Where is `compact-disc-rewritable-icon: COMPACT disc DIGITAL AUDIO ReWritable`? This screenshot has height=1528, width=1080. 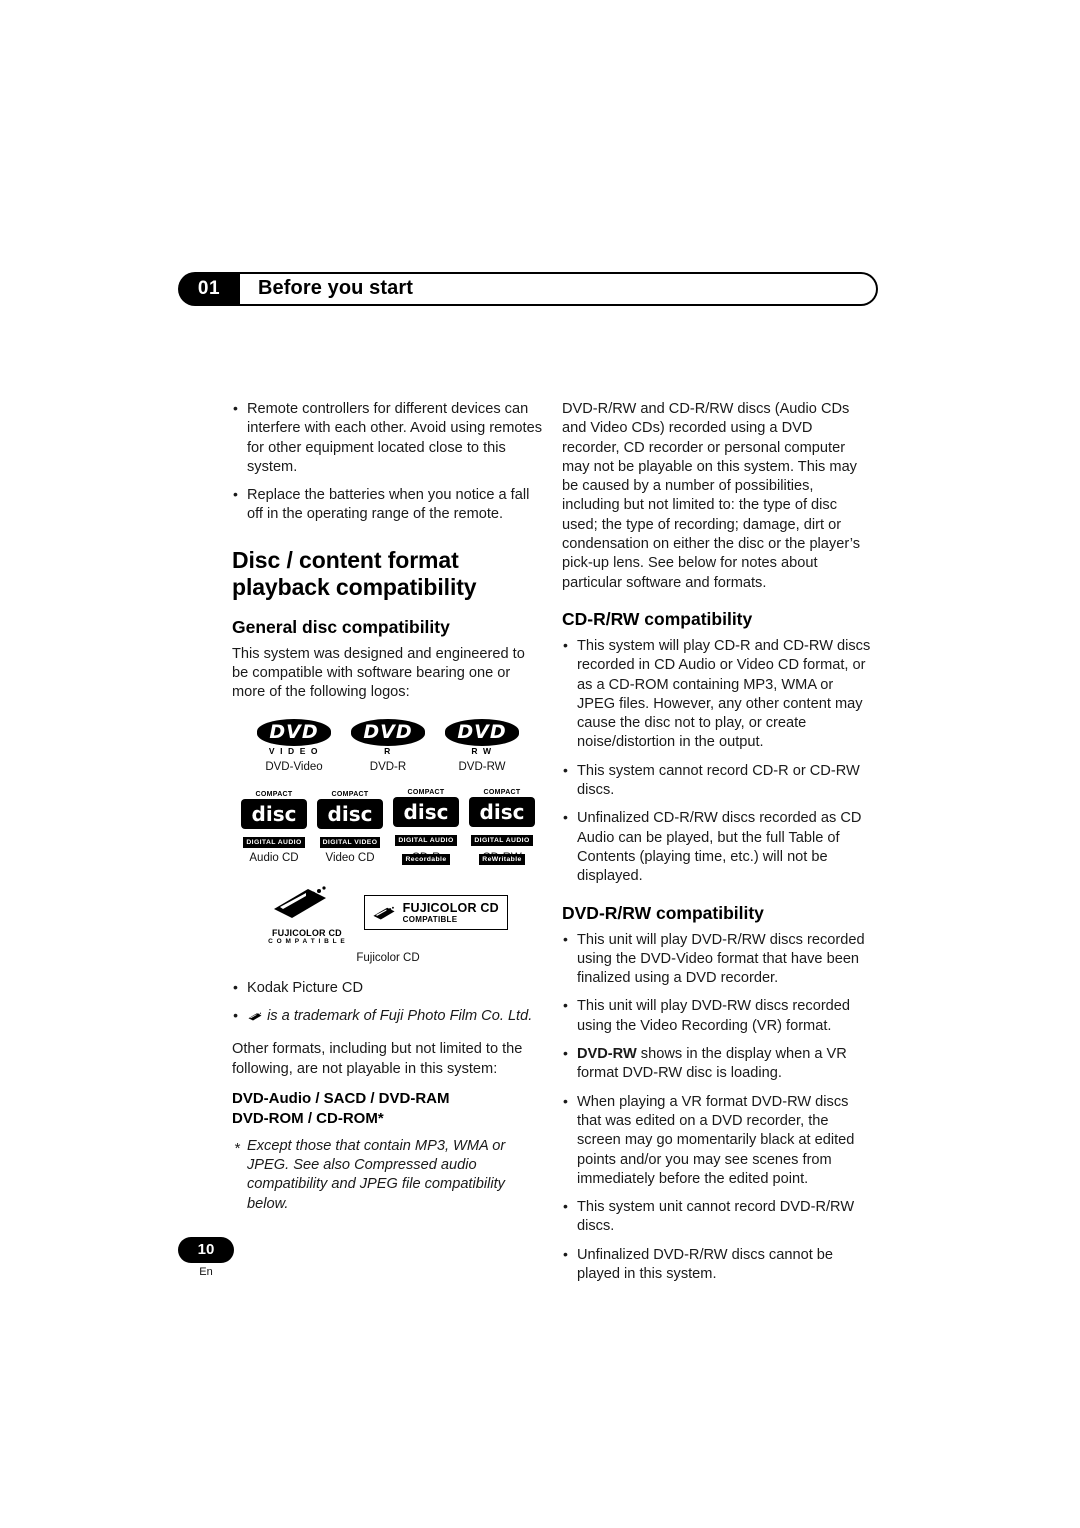
compact-disc-rewritable-icon: COMPACT disc DIGITAL AUDIO ReWritable is located at coordinates (502, 826).